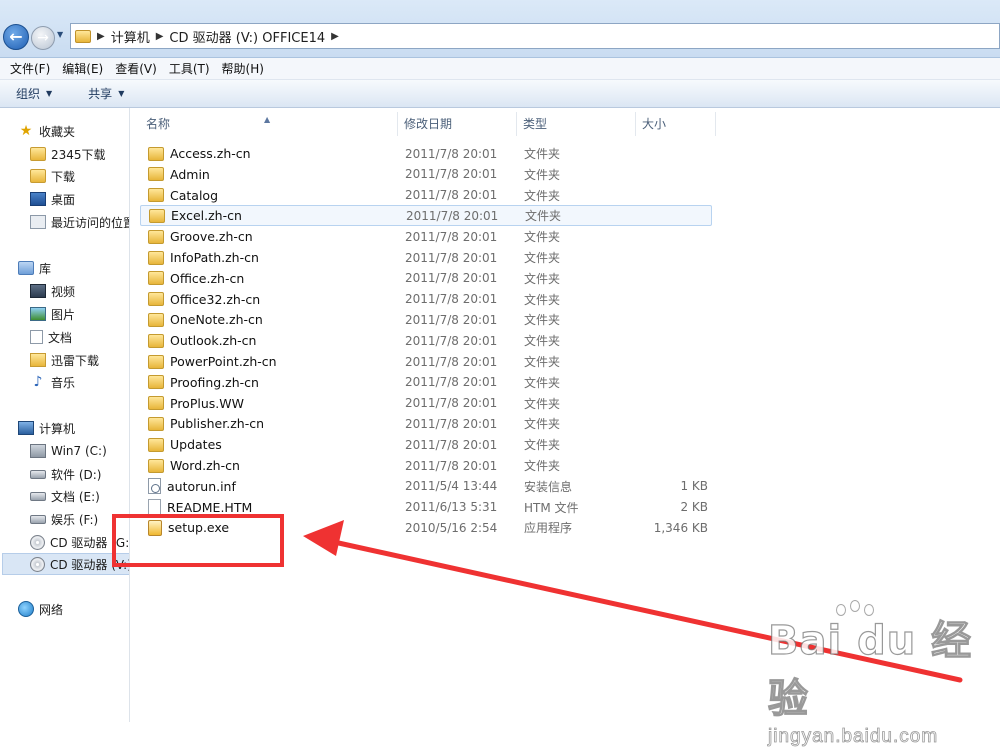 This screenshot has height=748, width=1000. What do you see at coordinates (52, 291) in the screenshot?
I see `nav-item-videos: 视频` at bounding box center [52, 291].